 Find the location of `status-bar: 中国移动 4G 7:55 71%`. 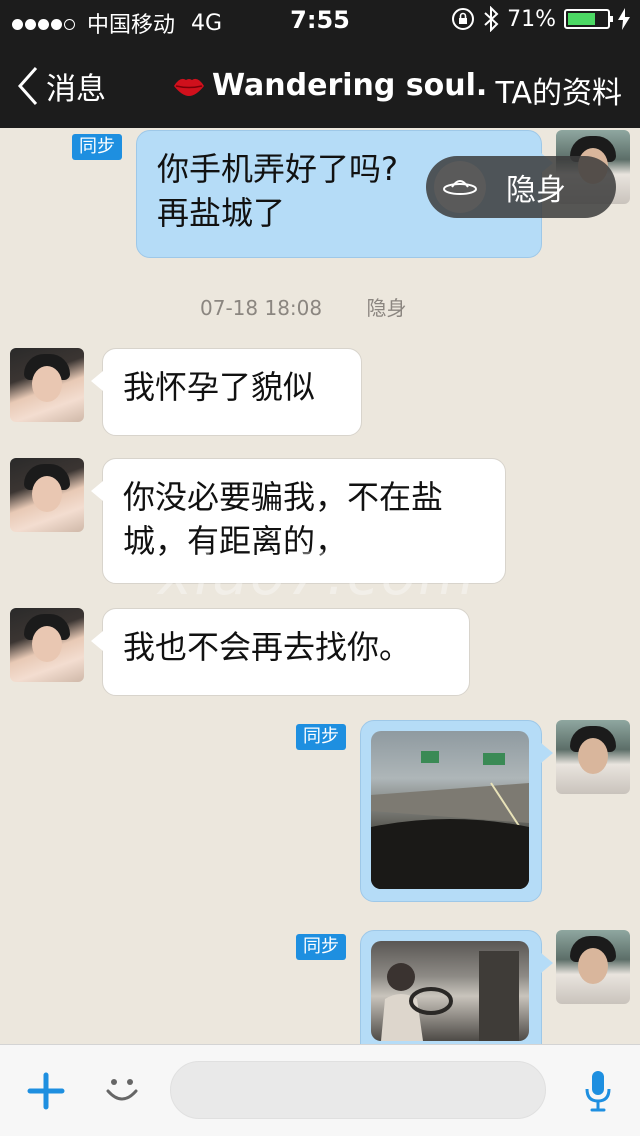

status-bar: 中国移动 4G 7:55 71% is located at coordinates (320, 20).